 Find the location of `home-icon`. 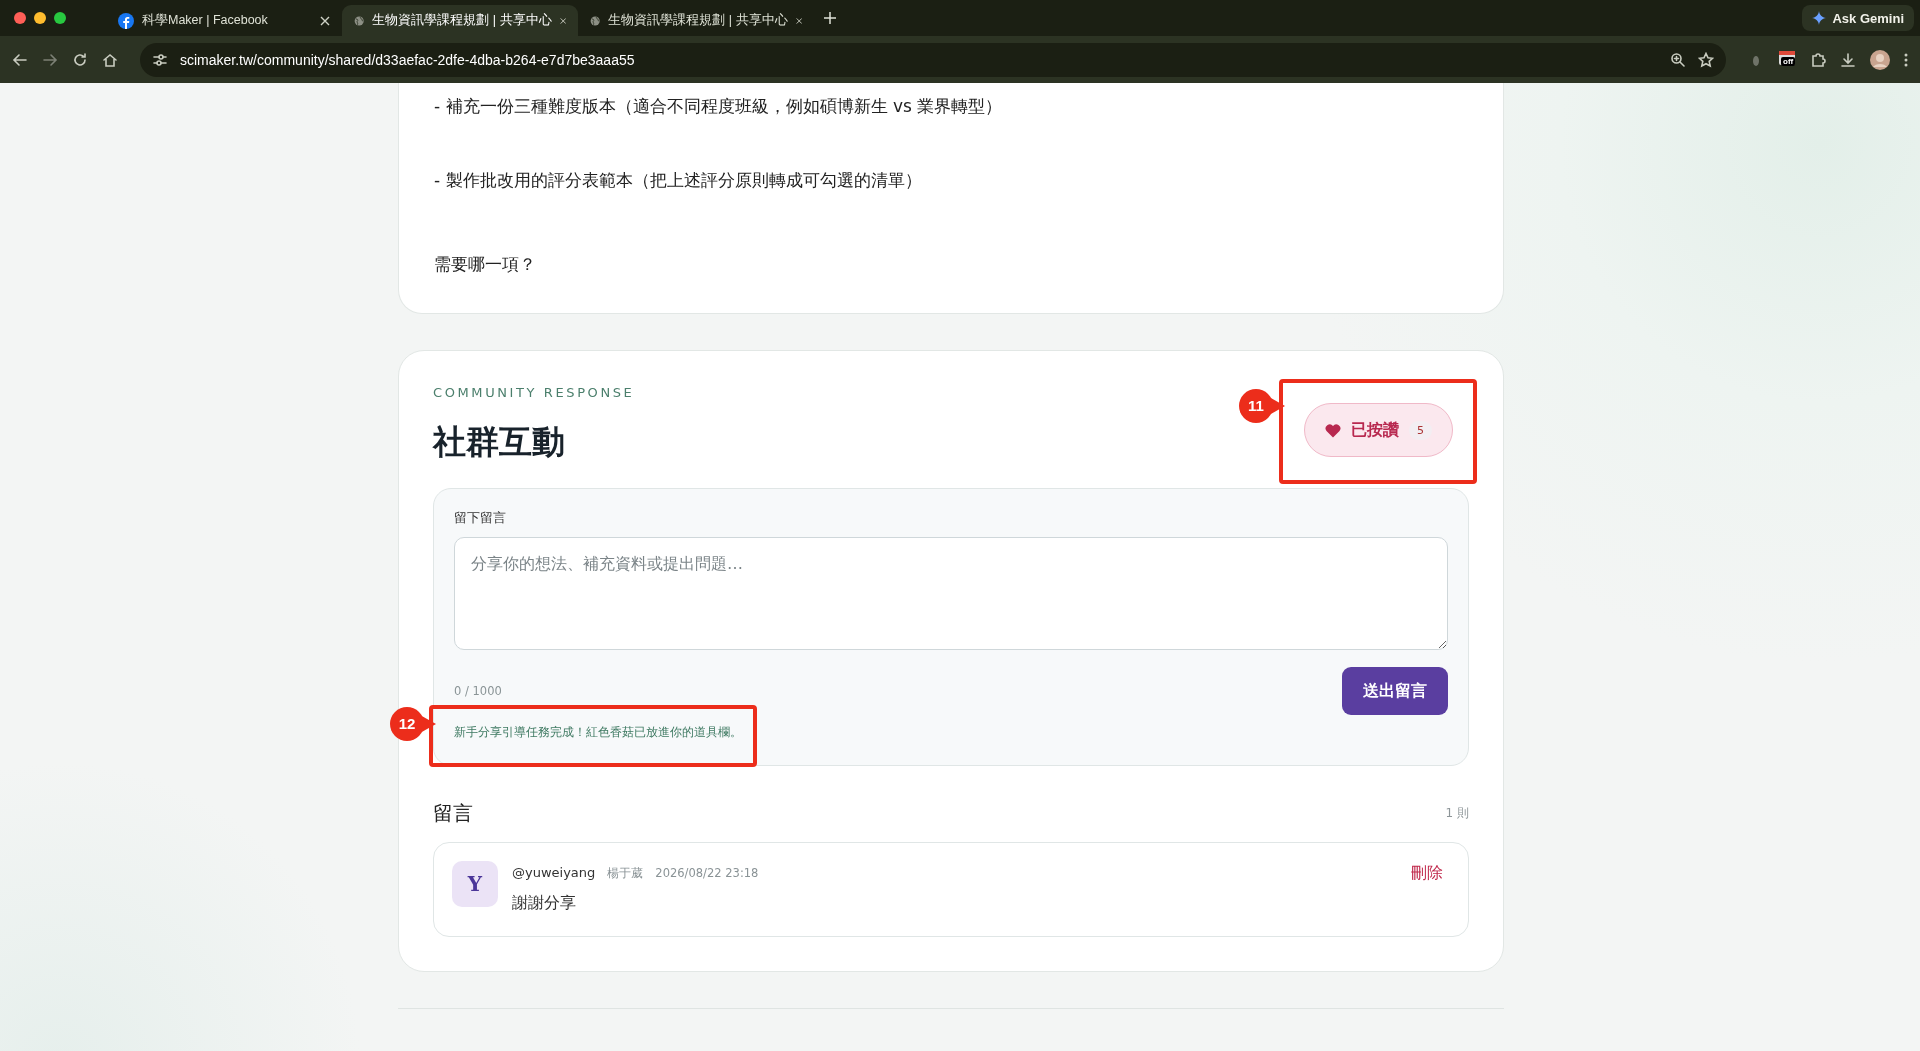

home-icon is located at coordinates (110, 59).